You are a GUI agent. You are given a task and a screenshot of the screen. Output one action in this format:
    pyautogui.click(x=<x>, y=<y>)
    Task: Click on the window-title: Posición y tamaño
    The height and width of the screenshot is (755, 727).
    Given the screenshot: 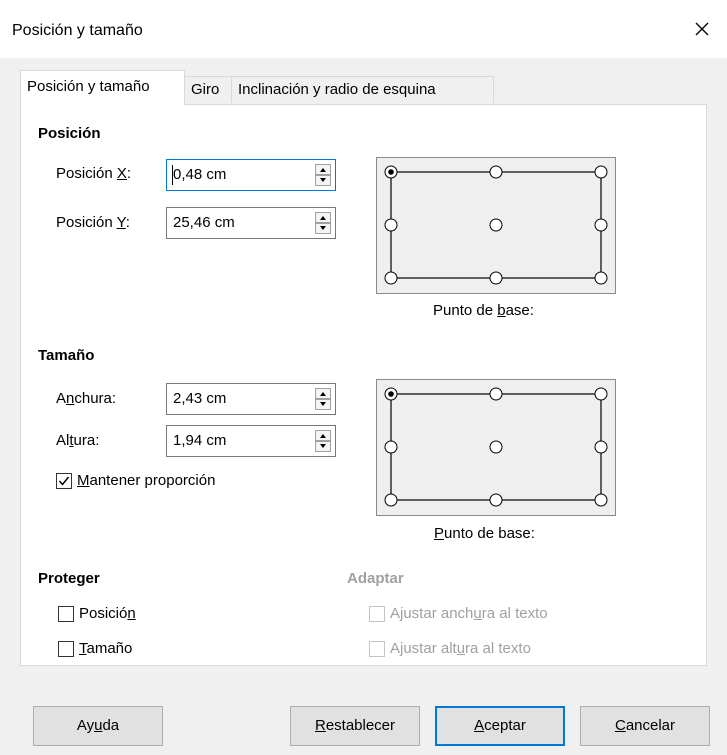 What is the action you would take?
    pyautogui.click(x=77, y=30)
    